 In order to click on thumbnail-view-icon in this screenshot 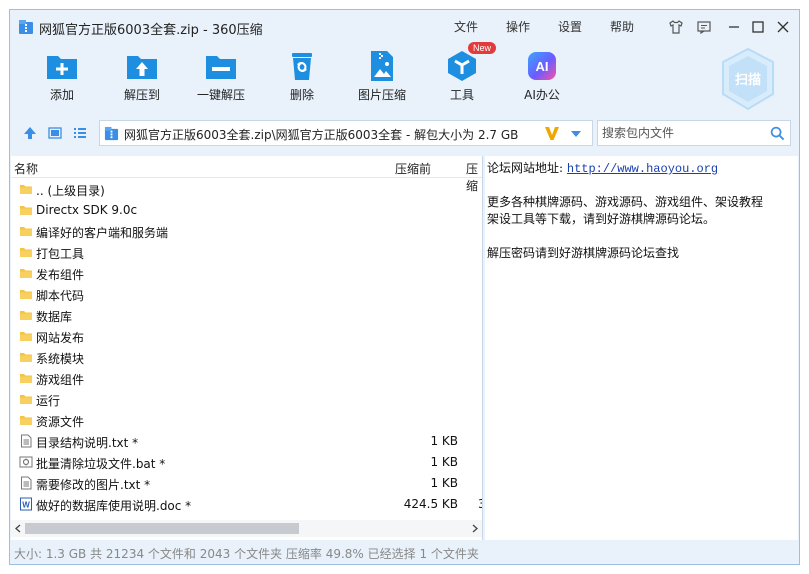, I will do `click(55, 133)`.